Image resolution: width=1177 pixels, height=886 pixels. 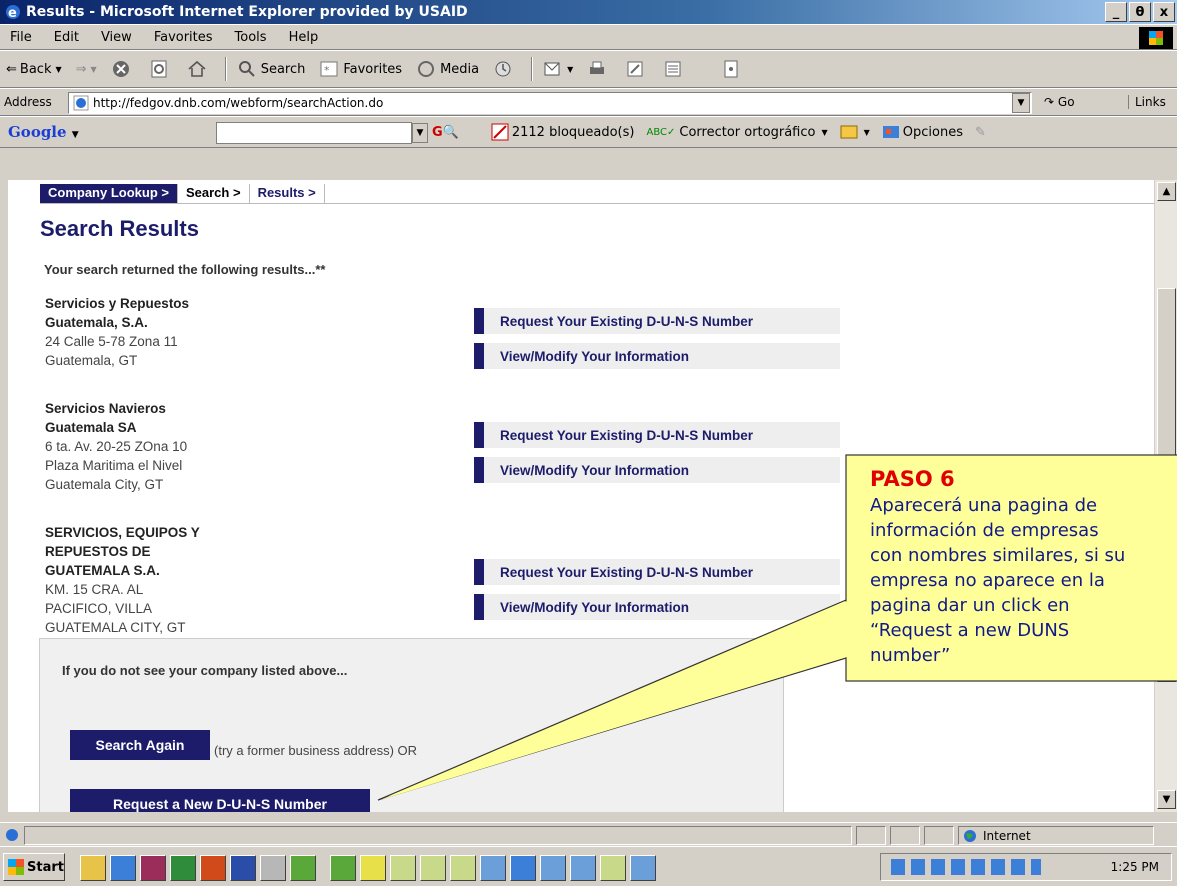 What do you see at coordinates (447, 69) in the screenshot?
I see `media-button: Media` at bounding box center [447, 69].